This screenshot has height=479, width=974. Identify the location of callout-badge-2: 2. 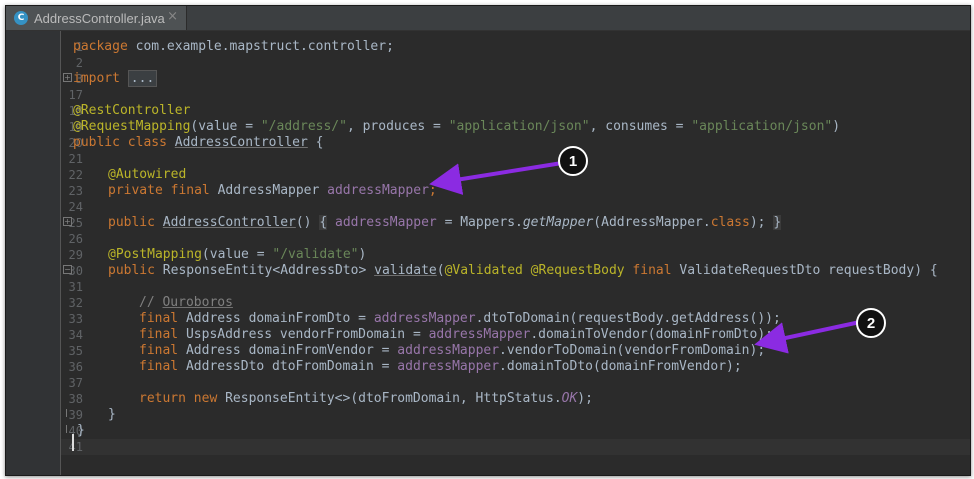
(871, 323).